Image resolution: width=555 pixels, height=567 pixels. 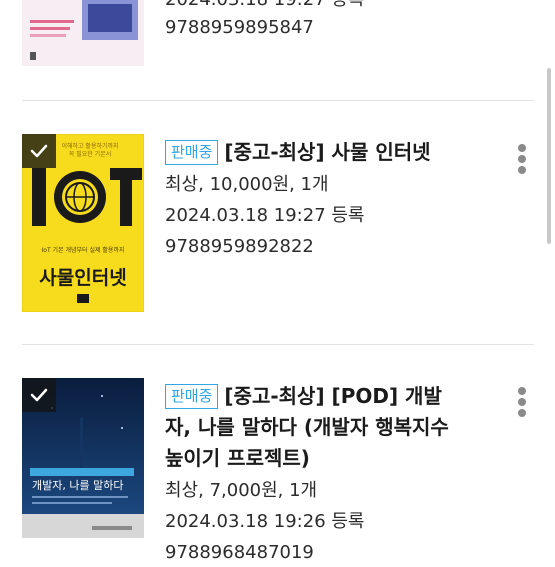 What do you see at coordinates (239, 552) in the screenshot?
I see `isbn: 9788968487019` at bounding box center [239, 552].